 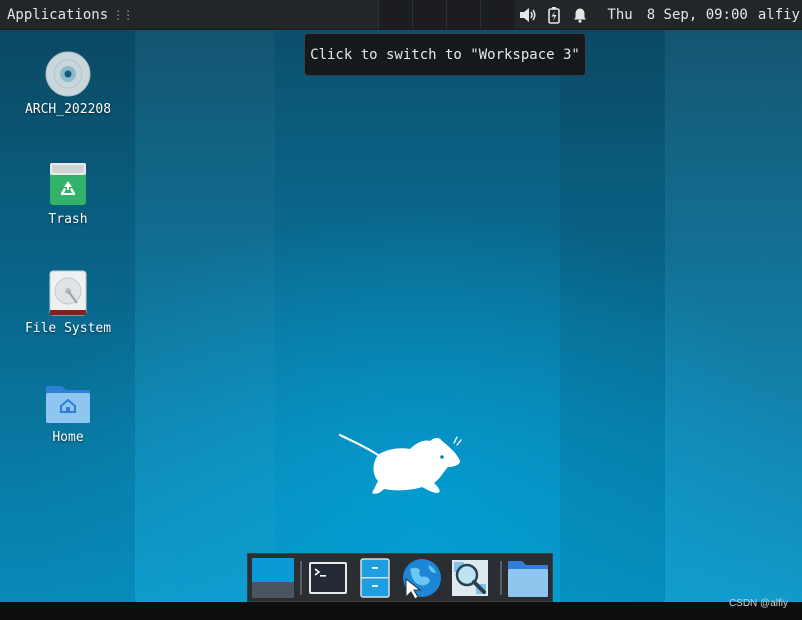 What do you see at coordinates (68, 109) in the screenshot?
I see `desktop-icon-label: ARCH_202208` at bounding box center [68, 109].